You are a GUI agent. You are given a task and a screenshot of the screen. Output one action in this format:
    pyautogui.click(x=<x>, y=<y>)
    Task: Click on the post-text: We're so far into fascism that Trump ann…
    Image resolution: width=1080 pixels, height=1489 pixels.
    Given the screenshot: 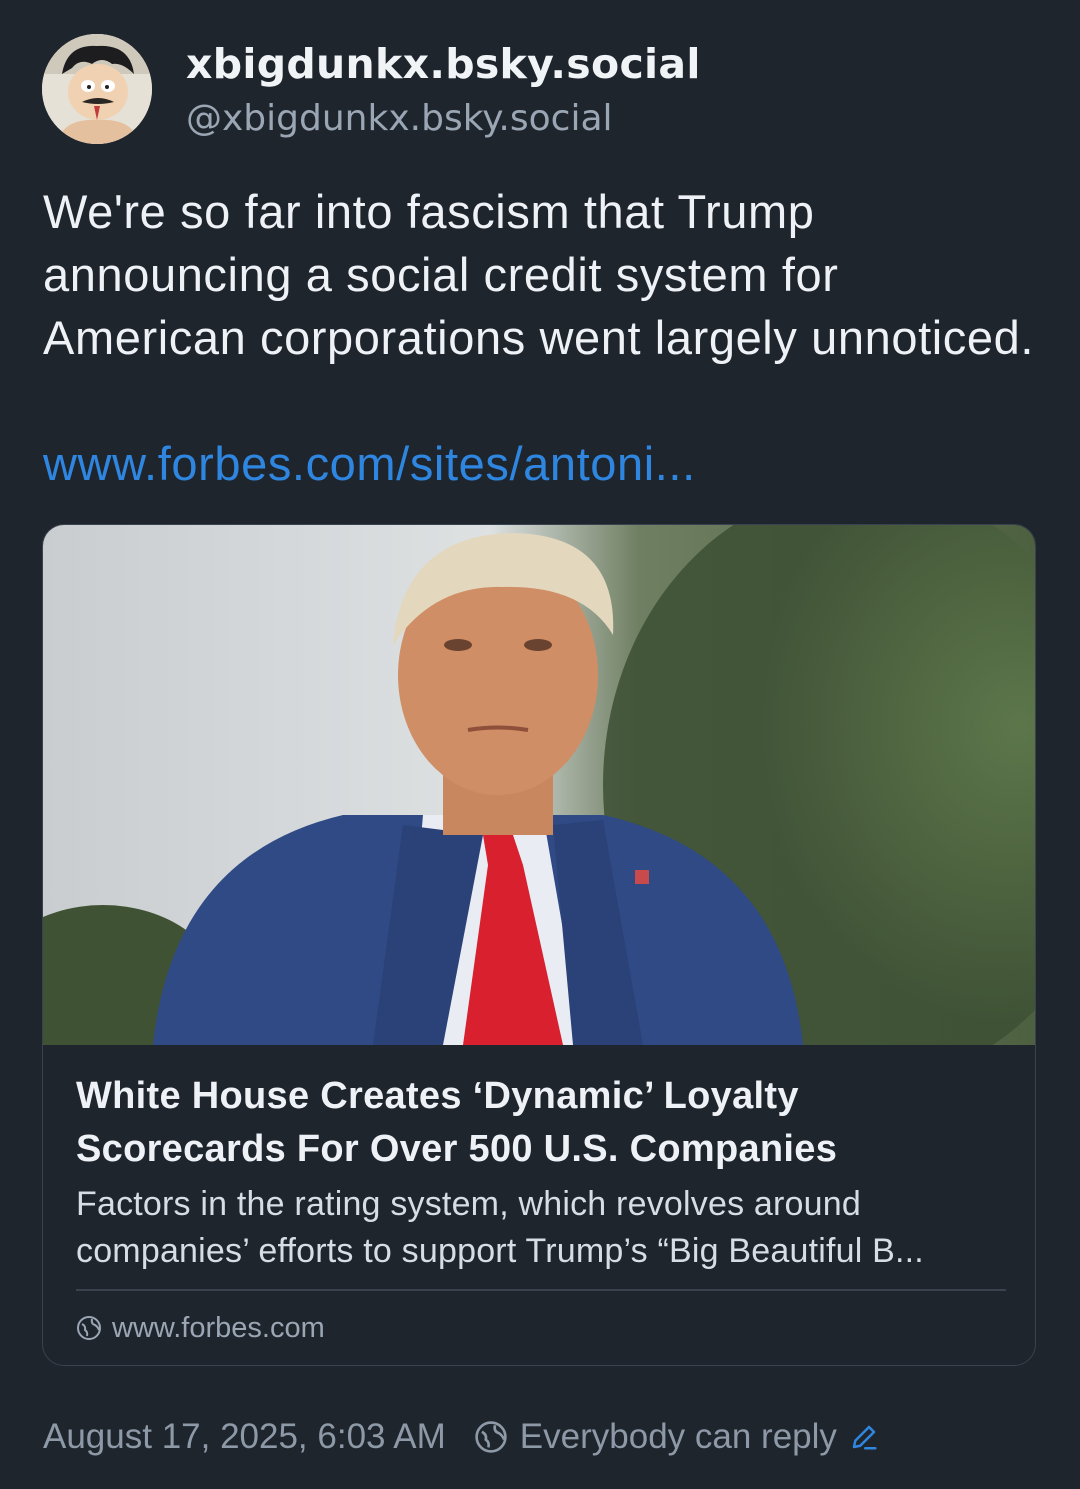 What is the action you would take?
    pyautogui.click(x=539, y=274)
    